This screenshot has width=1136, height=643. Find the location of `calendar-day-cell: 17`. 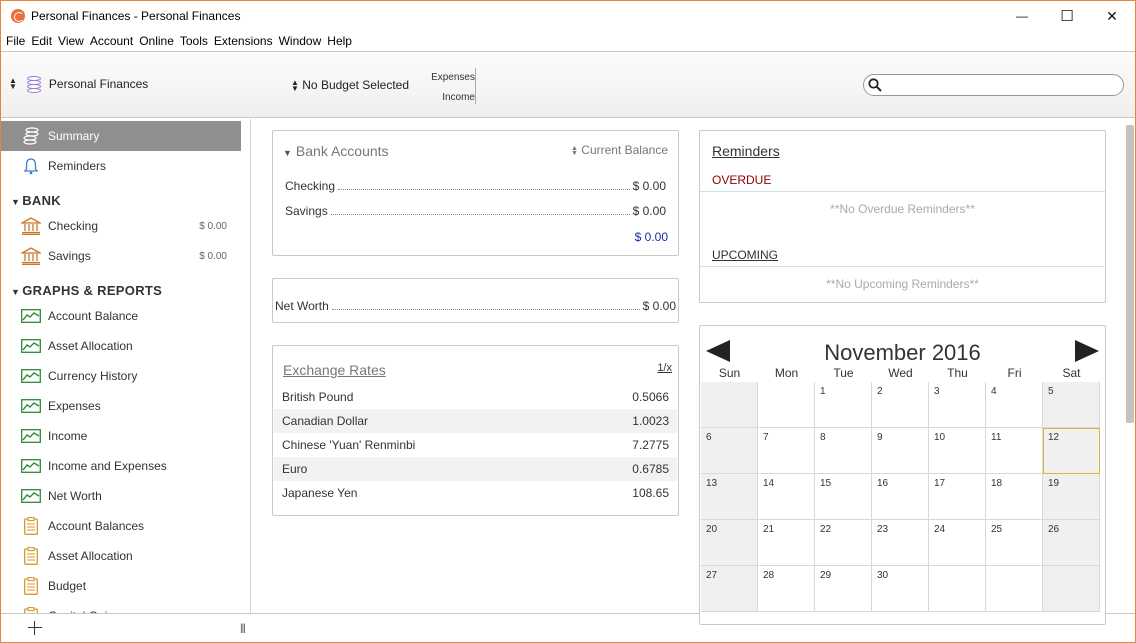

calendar-day-cell: 17 is located at coordinates (957, 497).